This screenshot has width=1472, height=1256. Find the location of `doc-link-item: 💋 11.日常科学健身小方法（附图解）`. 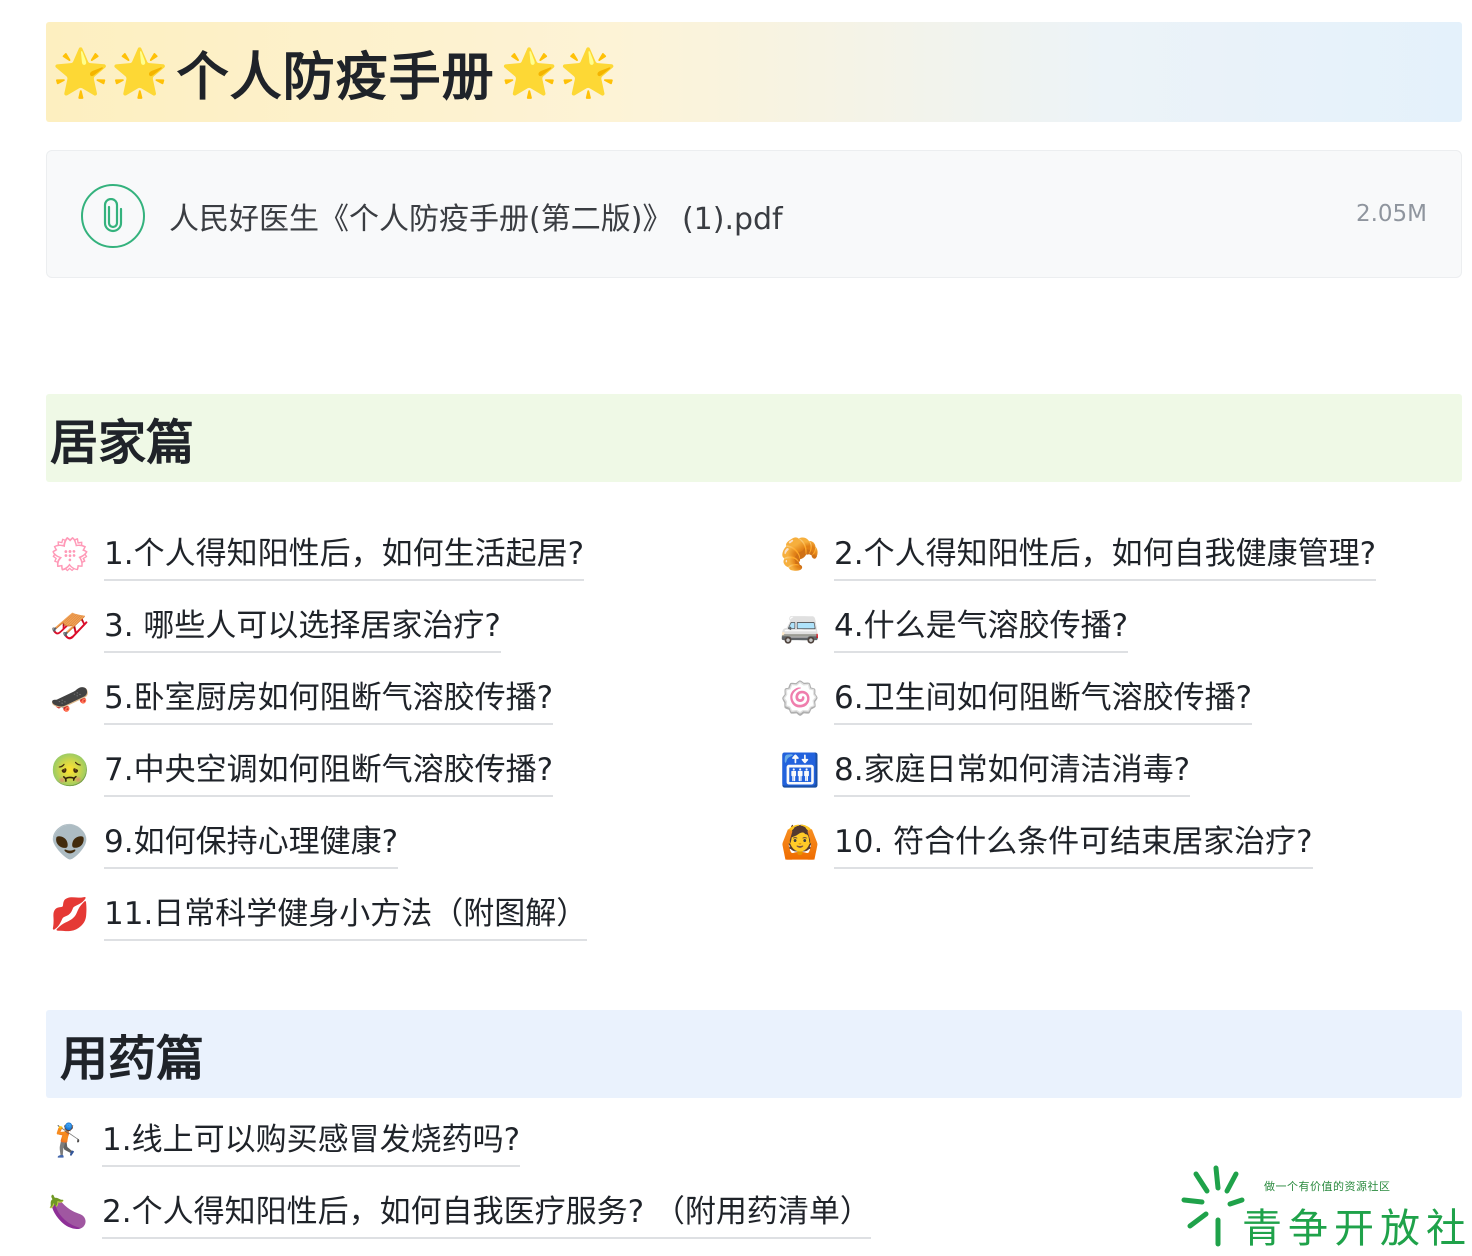

doc-link-item: 💋 11.日常科学健身小方法（附图解） is located at coordinates (318, 914).